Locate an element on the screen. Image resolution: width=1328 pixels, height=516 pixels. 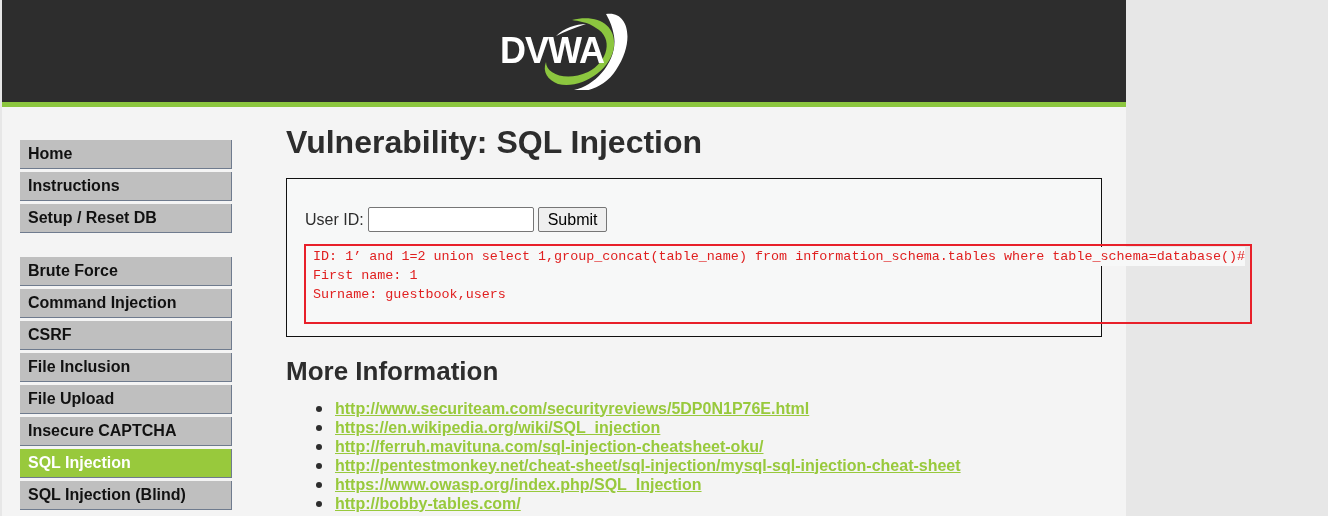
menu-item: Setup / Reset DB is located at coordinates (126, 218).